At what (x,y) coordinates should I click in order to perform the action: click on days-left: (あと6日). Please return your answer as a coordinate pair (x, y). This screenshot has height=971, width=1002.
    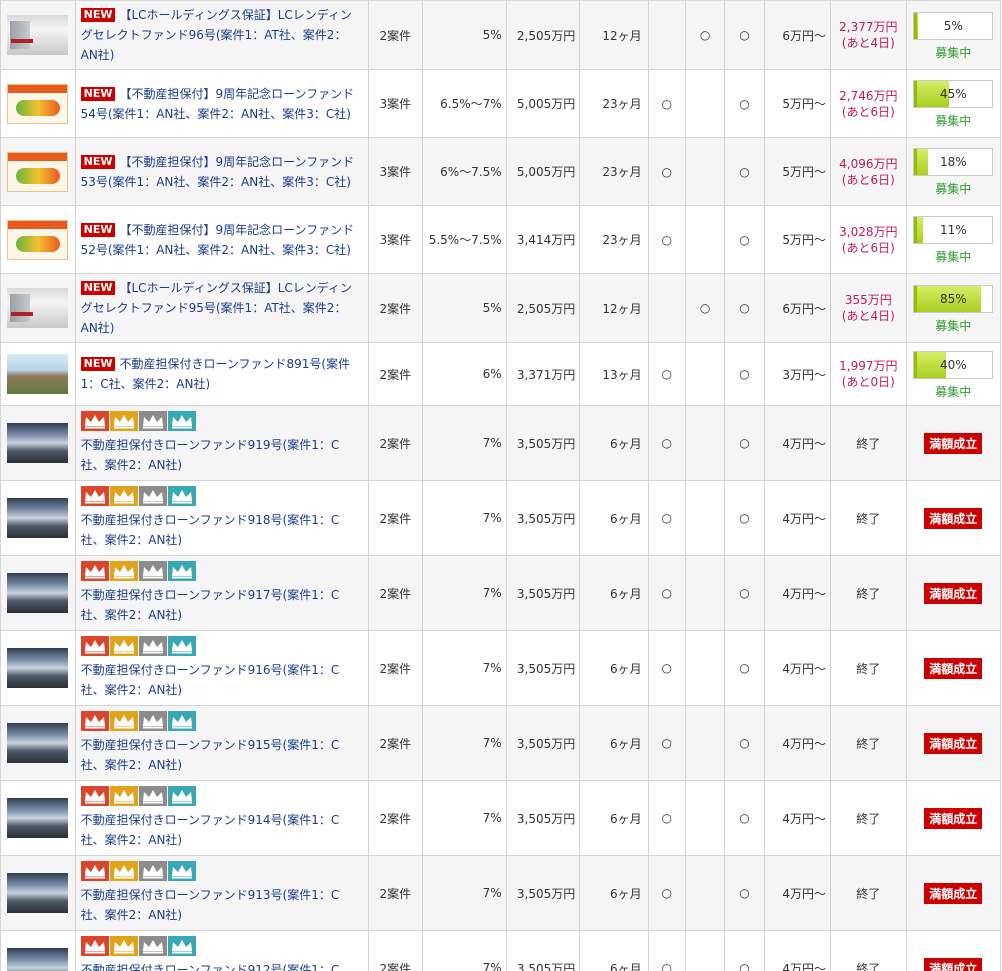
    Looking at the image, I should click on (868, 247).